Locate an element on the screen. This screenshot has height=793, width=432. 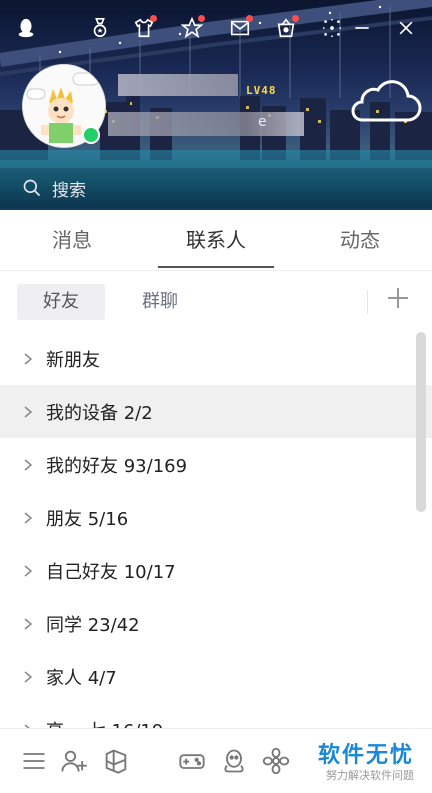
penguin-mascot-icon is located at coordinates (234, 761).